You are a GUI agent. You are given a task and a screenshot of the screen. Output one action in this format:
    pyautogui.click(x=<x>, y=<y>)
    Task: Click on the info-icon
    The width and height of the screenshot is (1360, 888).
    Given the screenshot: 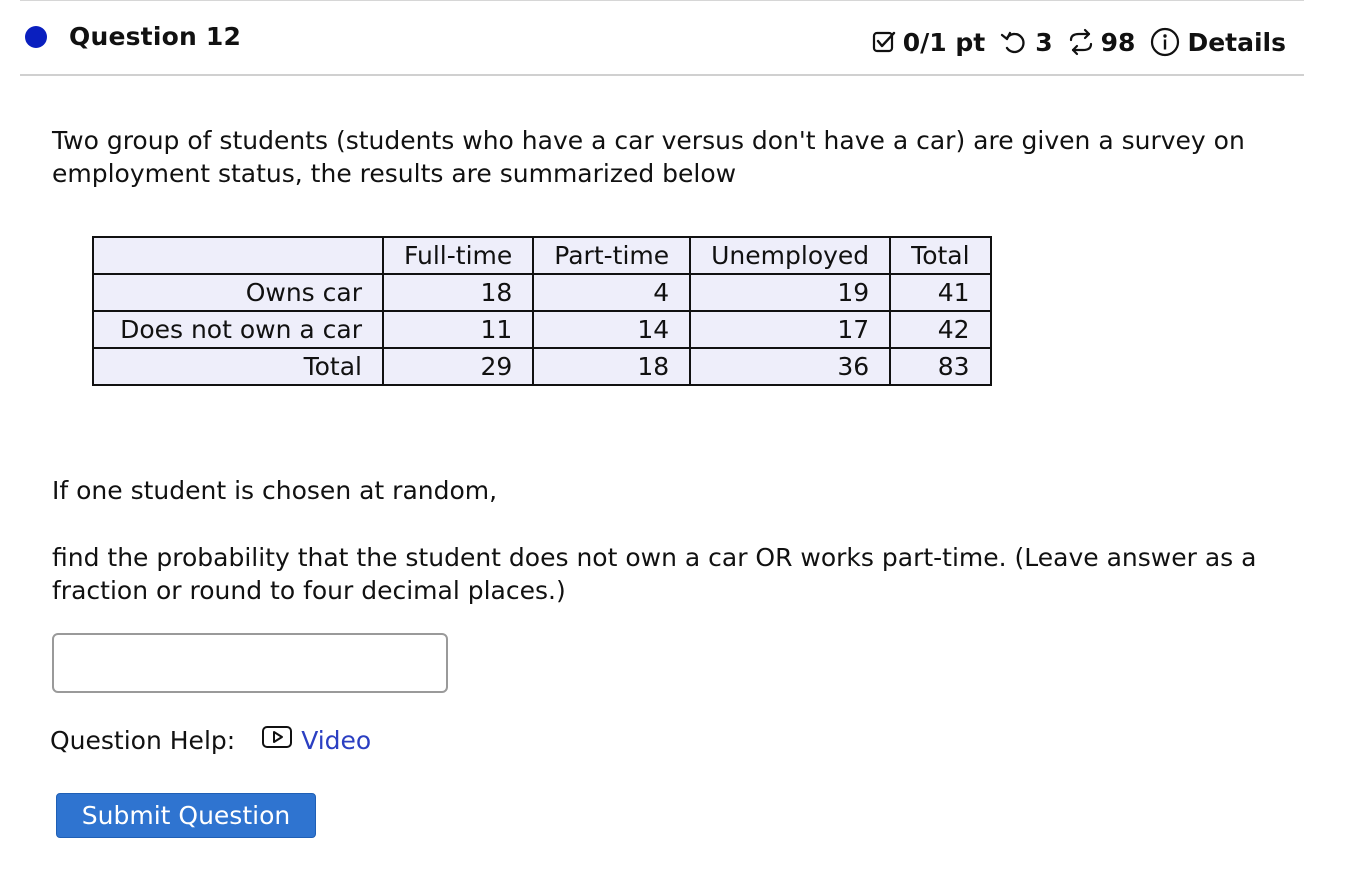 What is the action you would take?
    pyautogui.click(x=1165, y=42)
    